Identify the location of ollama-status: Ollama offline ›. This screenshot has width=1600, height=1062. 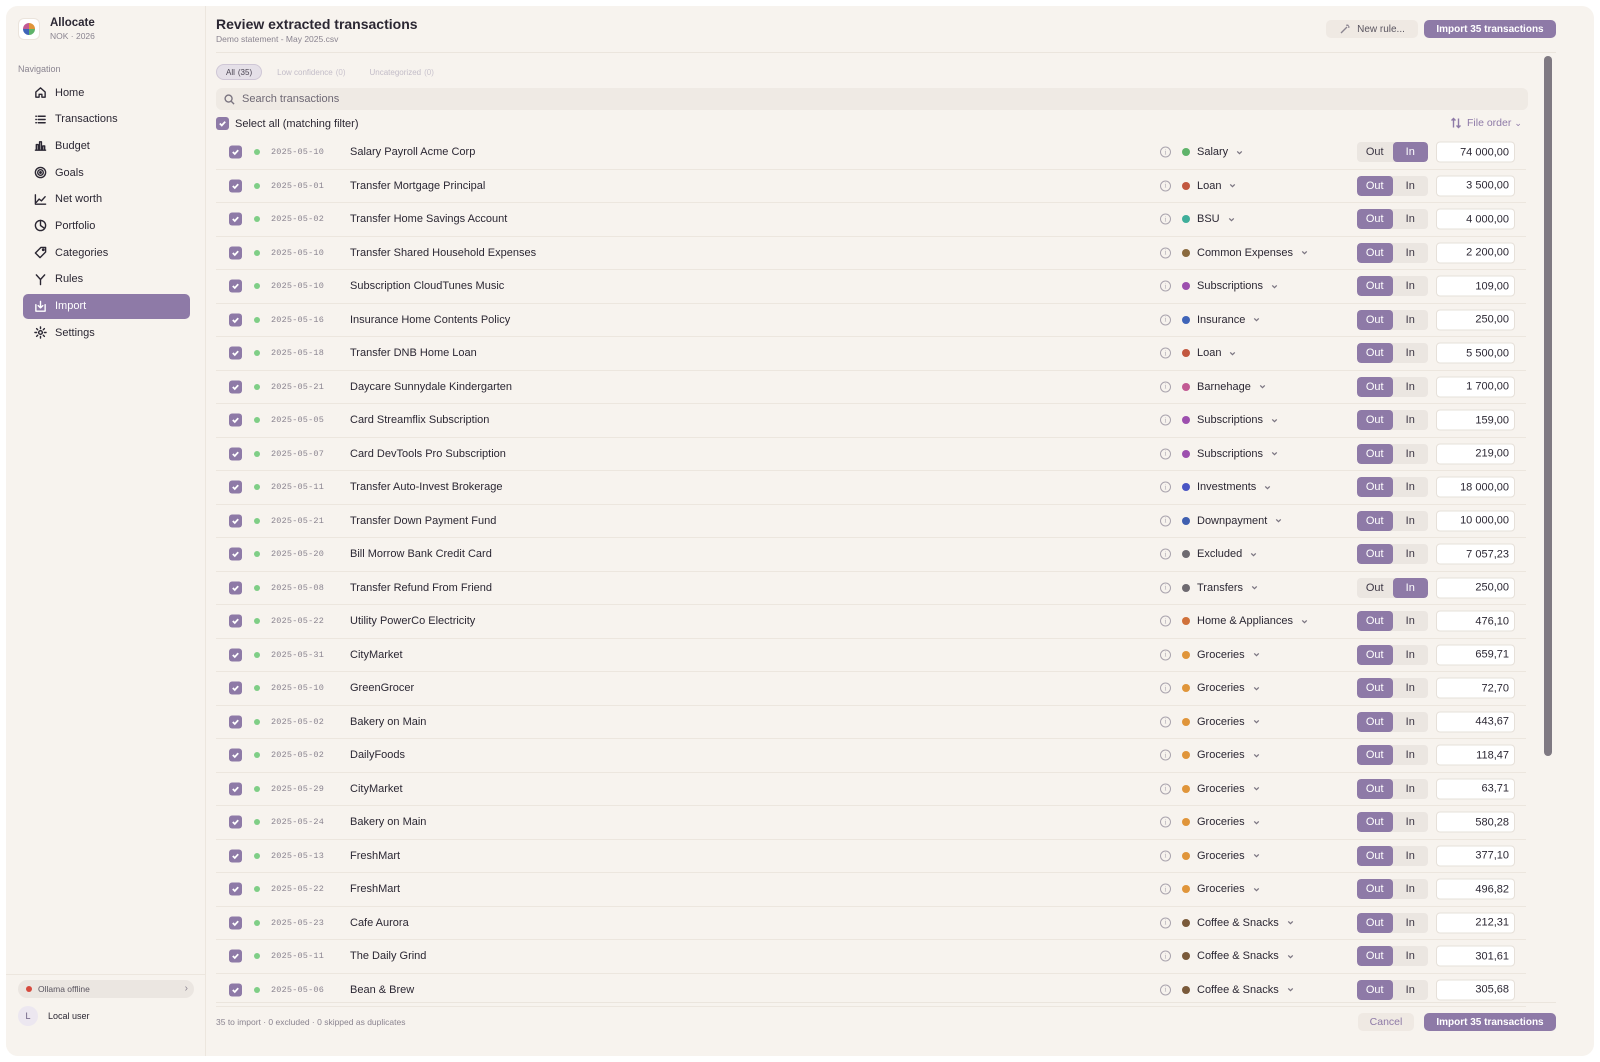
(106, 989).